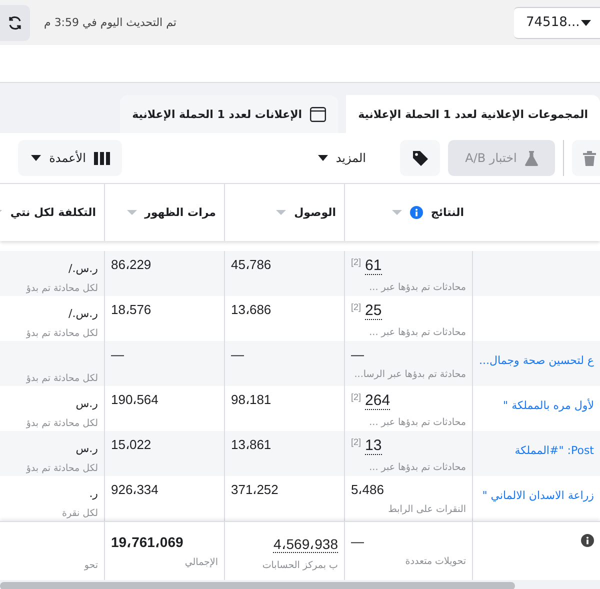 This screenshot has width=600, height=589. Describe the element at coordinates (300, 566) in the screenshot. I see `total-label: ب بمركز الحسابات` at that location.